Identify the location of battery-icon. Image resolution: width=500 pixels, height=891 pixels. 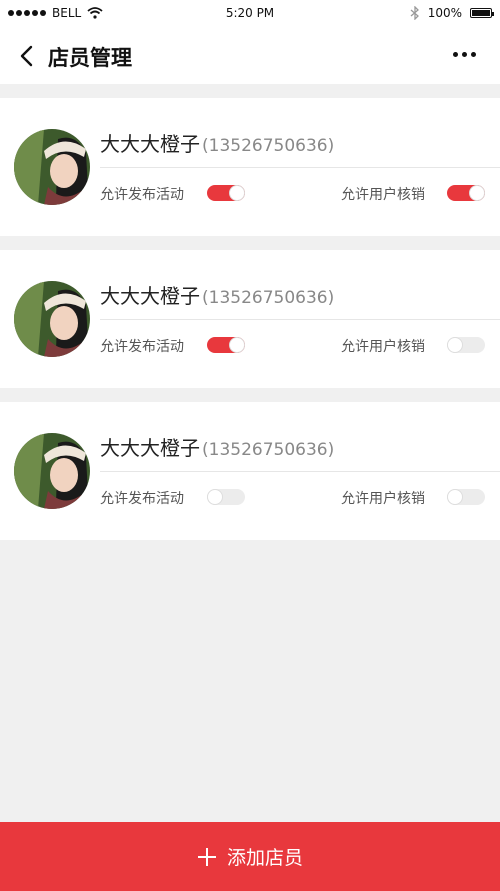
(482, 13).